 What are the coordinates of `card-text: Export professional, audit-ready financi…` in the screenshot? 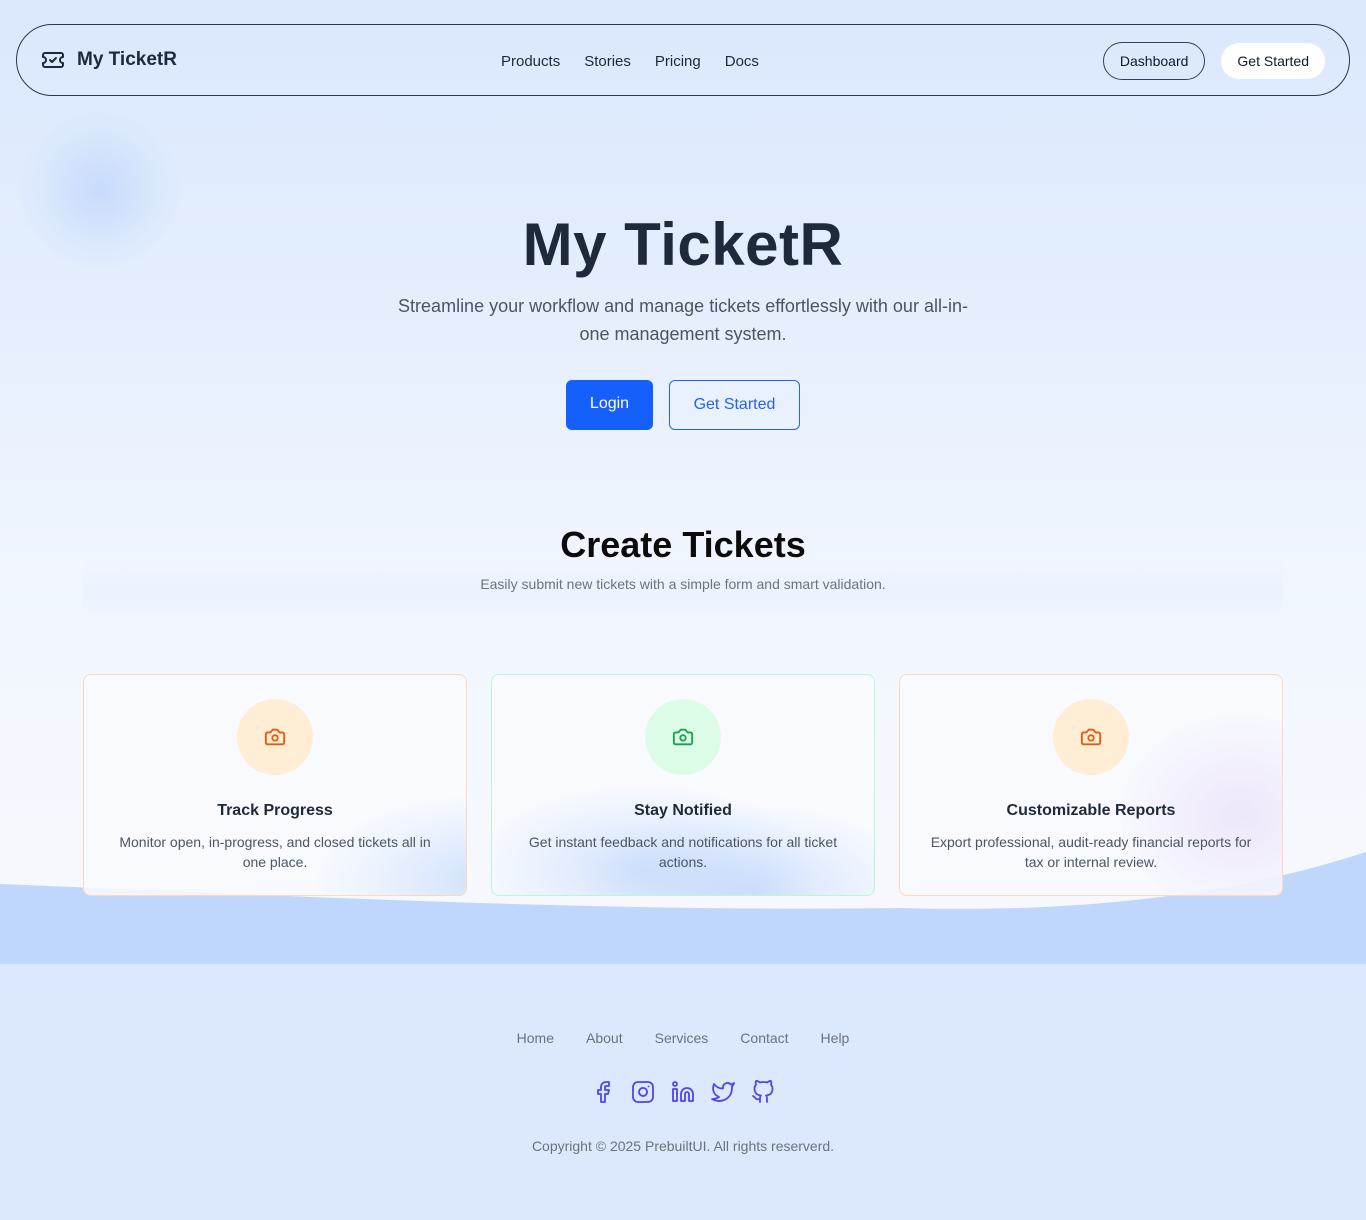 It's located at (1091, 852).